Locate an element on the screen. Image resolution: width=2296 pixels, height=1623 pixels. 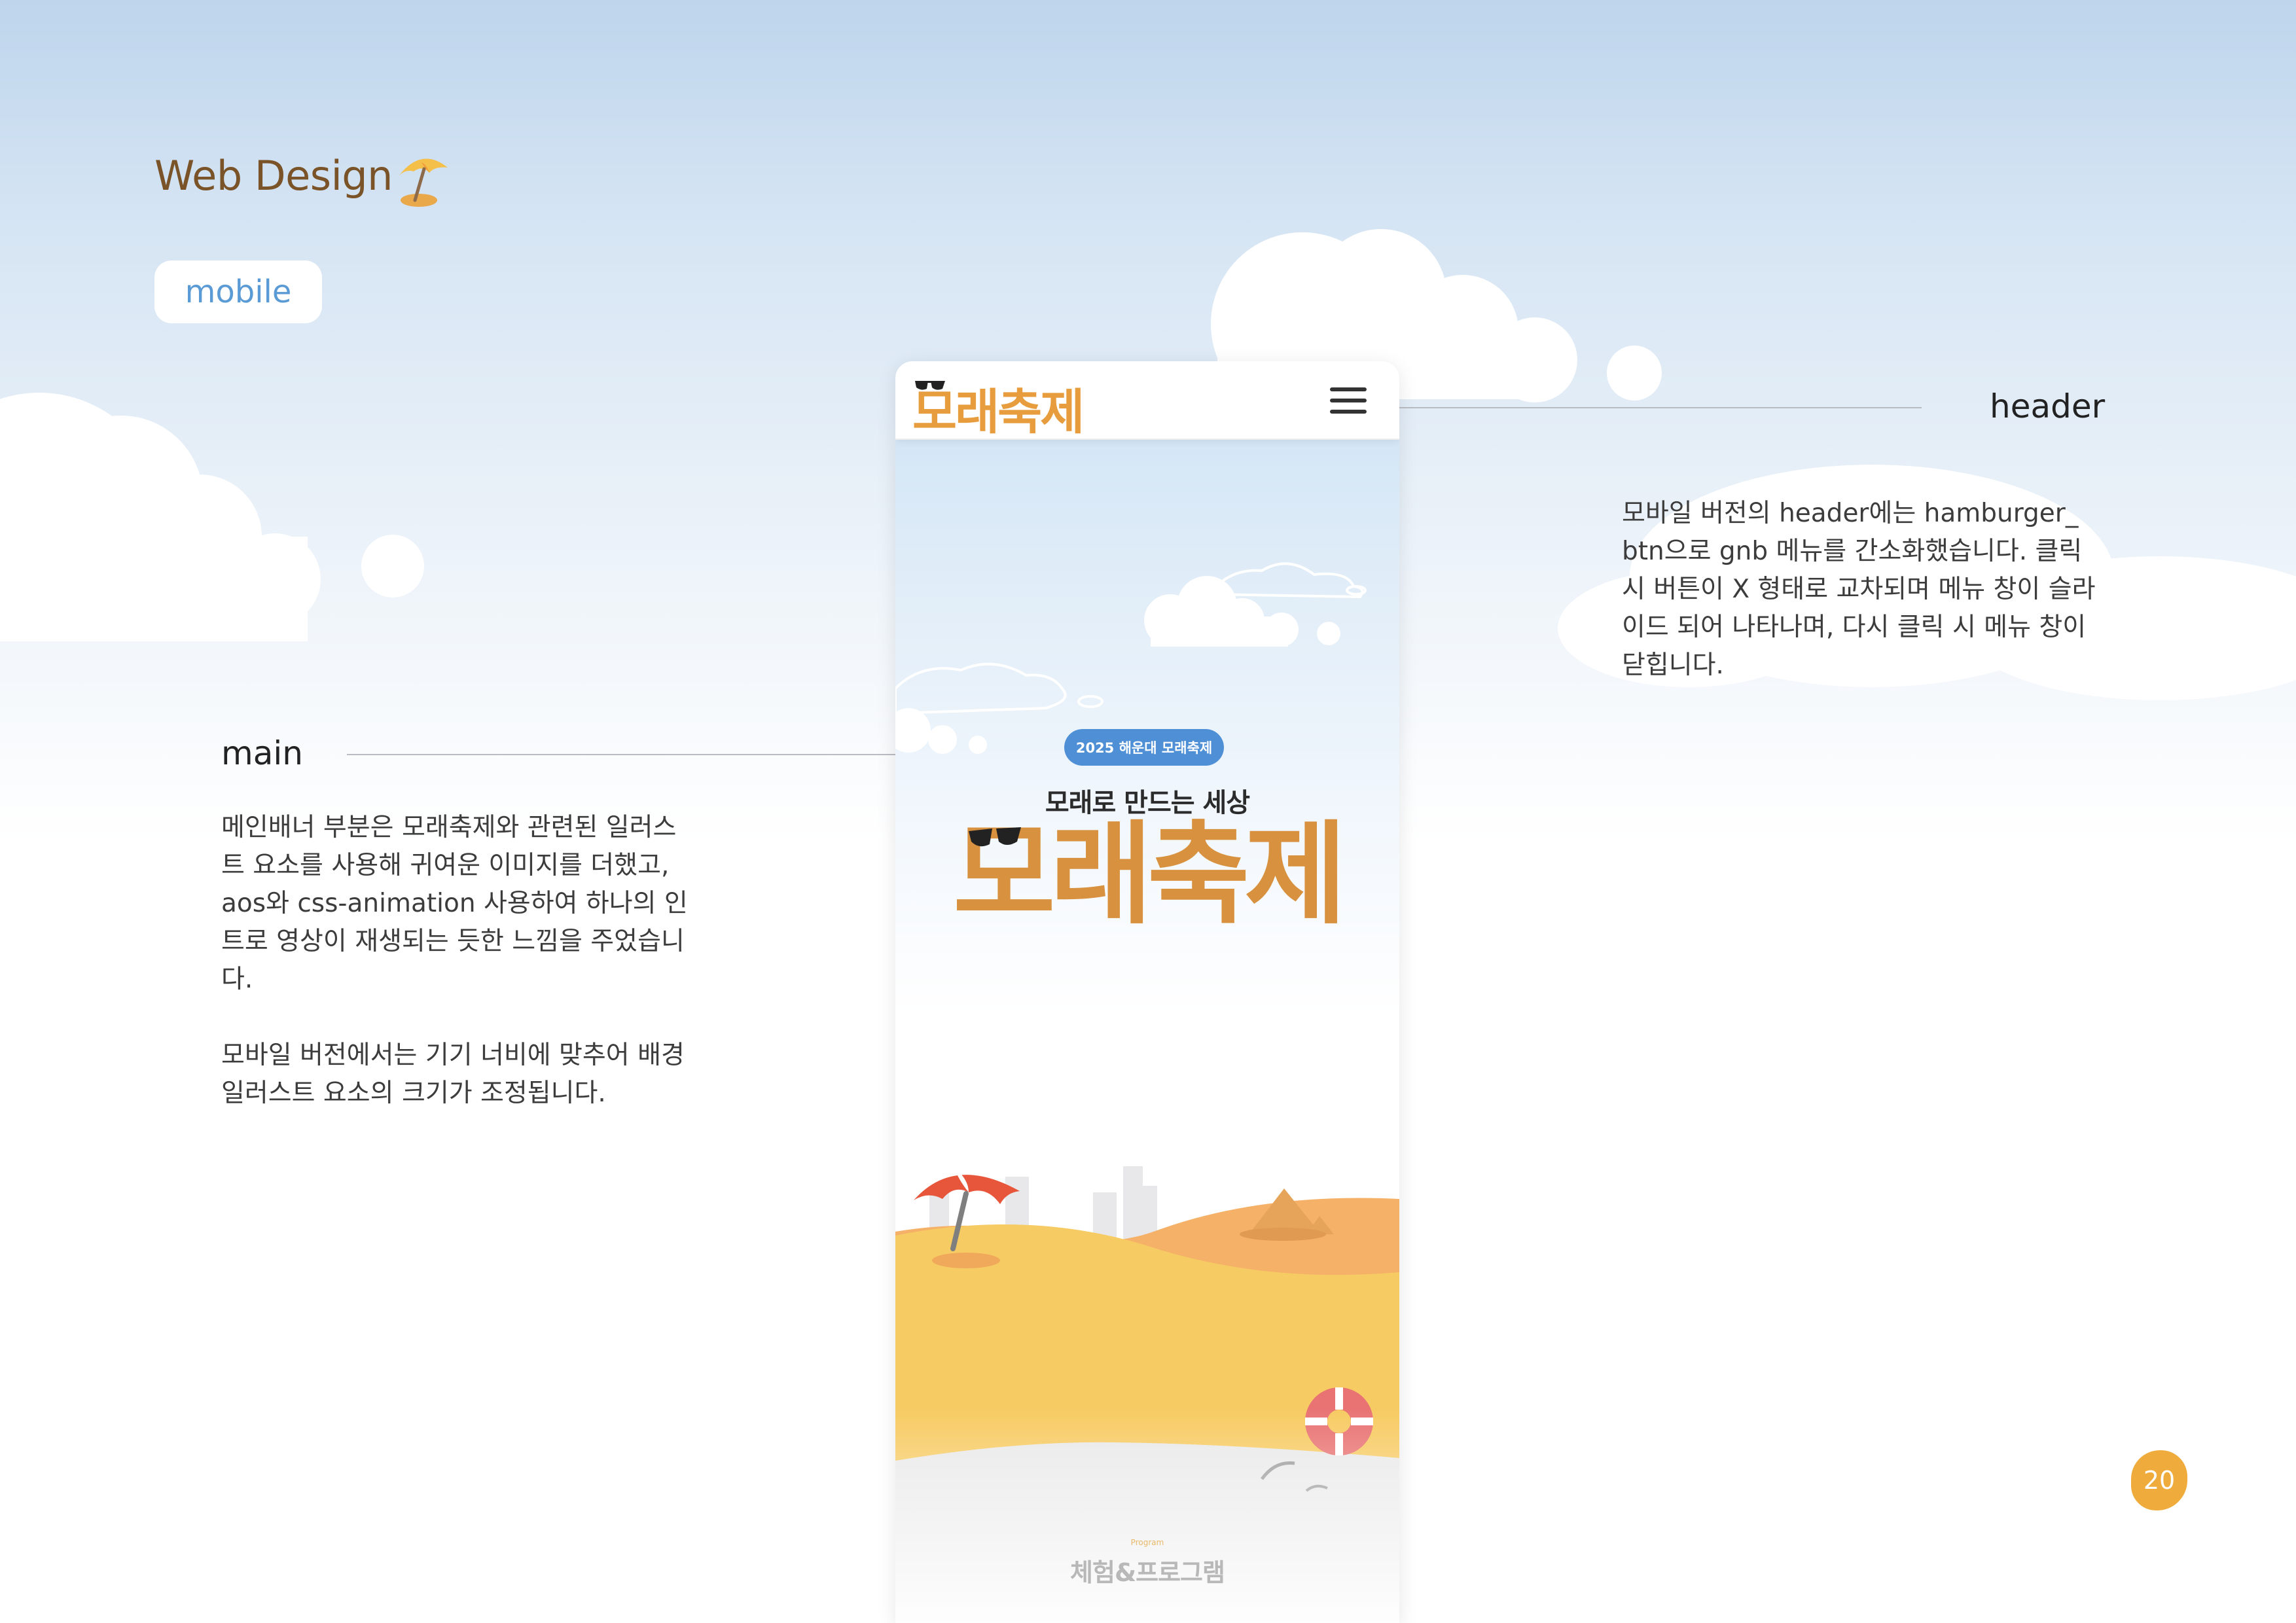
device-tag: mobile is located at coordinates (238, 291).